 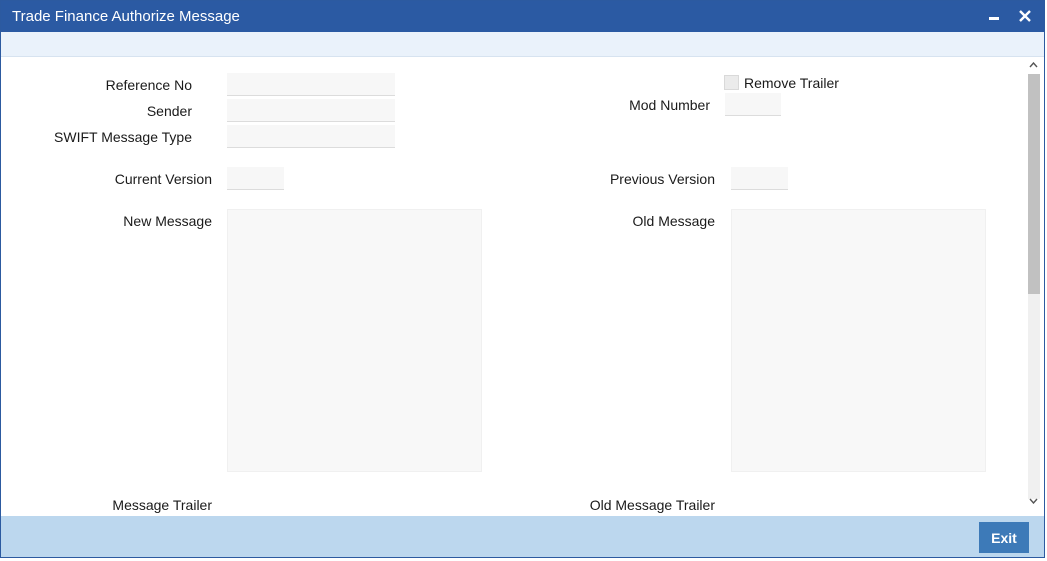 What do you see at coordinates (791, 83) in the screenshot?
I see `remove-trailer-label: Remove Trailer` at bounding box center [791, 83].